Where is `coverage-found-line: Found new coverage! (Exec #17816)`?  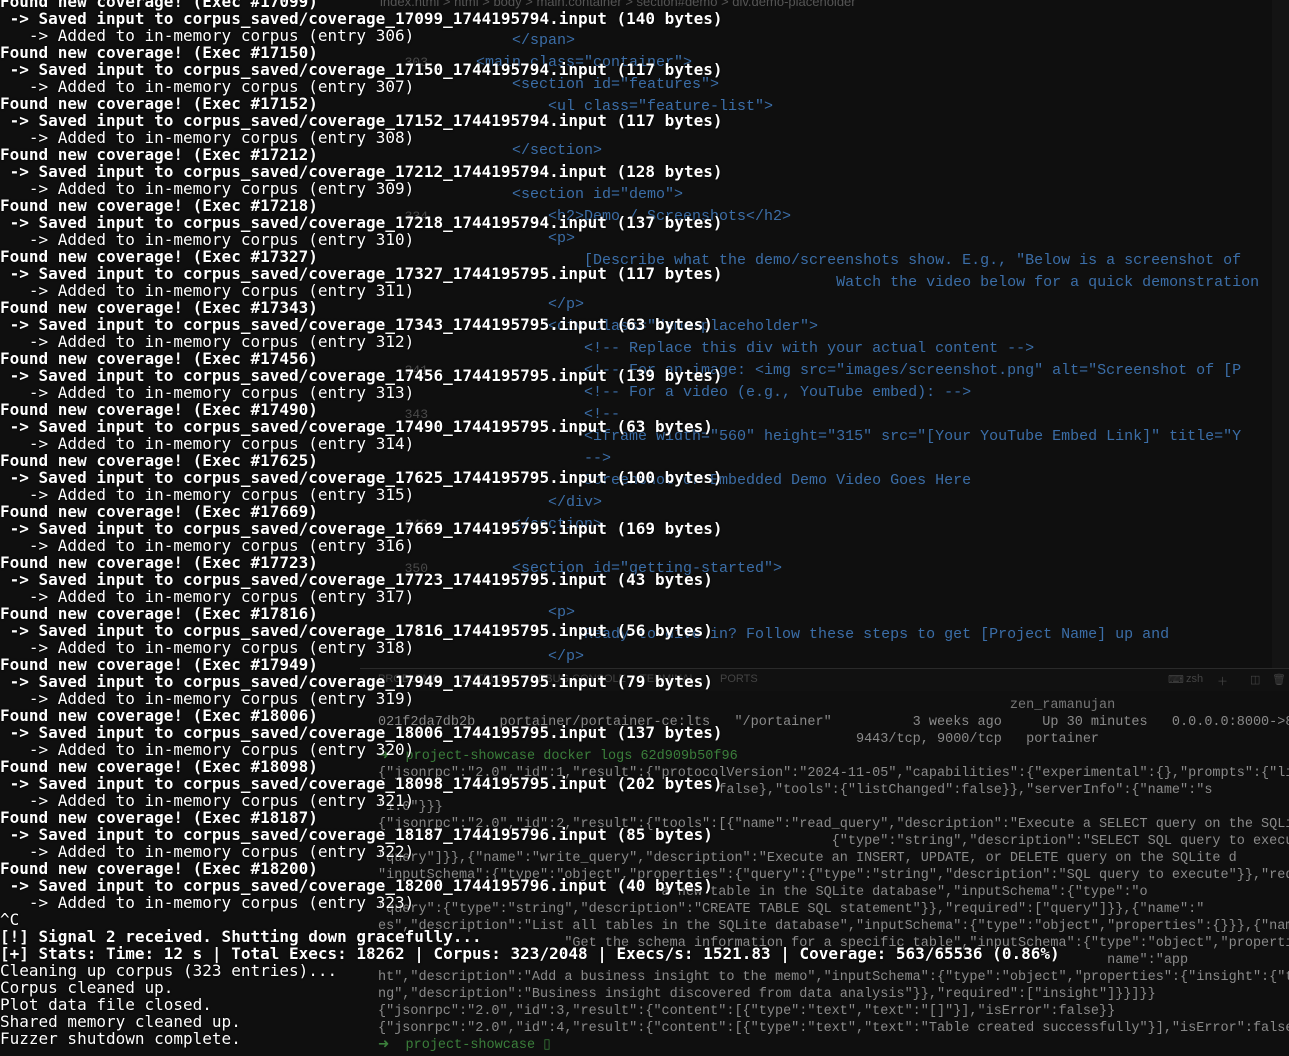 coverage-found-line: Found new coverage! (Exec #17816) is located at coordinates (450, 613).